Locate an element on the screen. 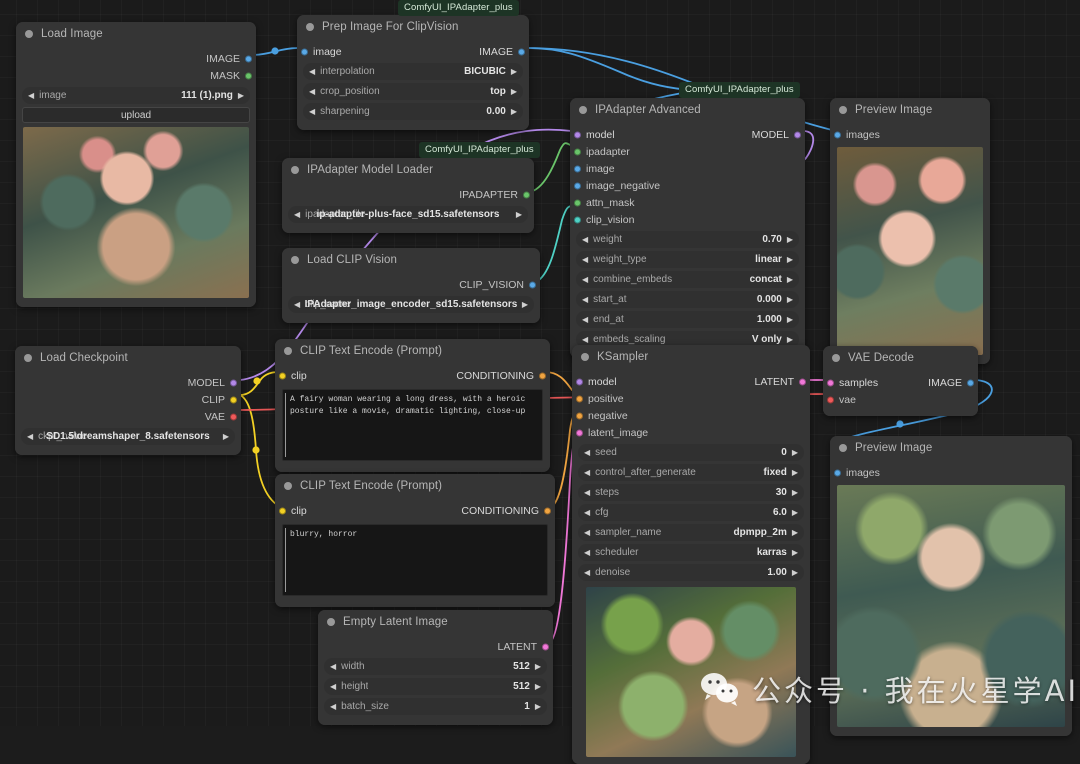 The height and width of the screenshot is (764, 1080). slot-row-model: model MODEL is located at coordinates (687, 135).